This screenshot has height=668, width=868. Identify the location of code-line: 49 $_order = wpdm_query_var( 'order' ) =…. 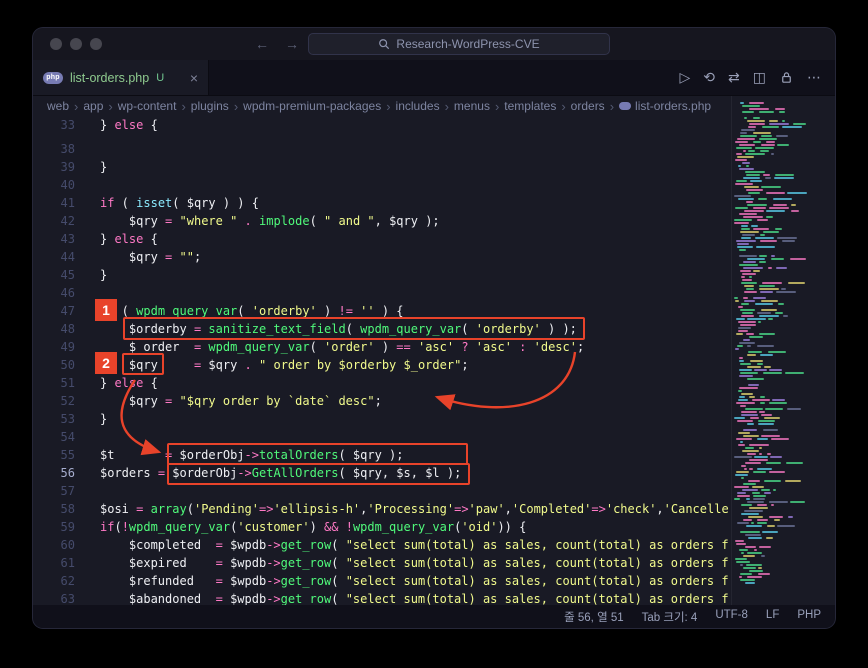
(382, 347).